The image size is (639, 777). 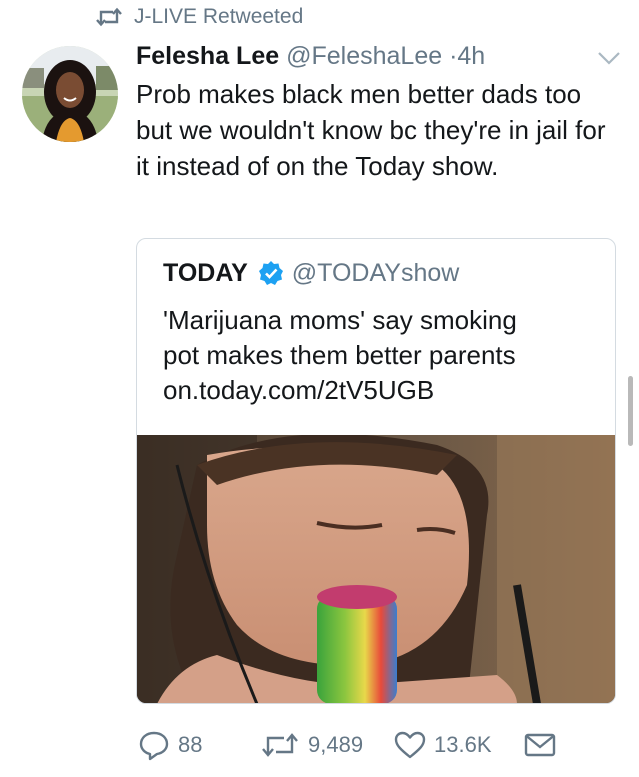 What do you see at coordinates (376, 745) in the screenshot?
I see `tweet-actions: 88 9,489 13.6K` at bounding box center [376, 745].